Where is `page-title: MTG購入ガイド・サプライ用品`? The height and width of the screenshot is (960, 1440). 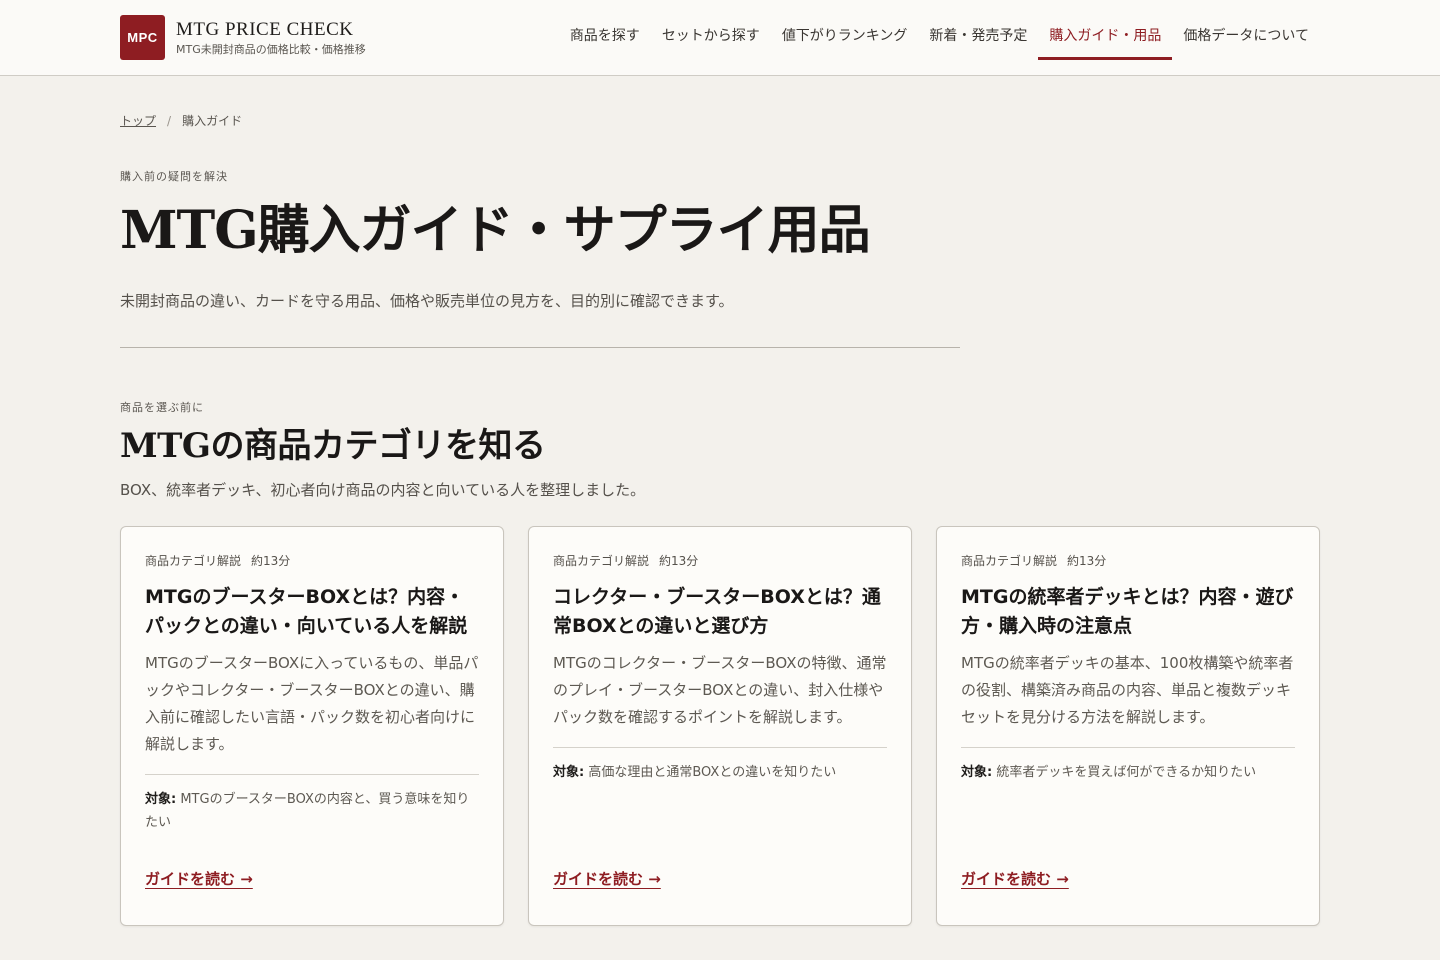 page-title: MTG購入ガイド・サプライ用品 is located at coordinates (495, 230).